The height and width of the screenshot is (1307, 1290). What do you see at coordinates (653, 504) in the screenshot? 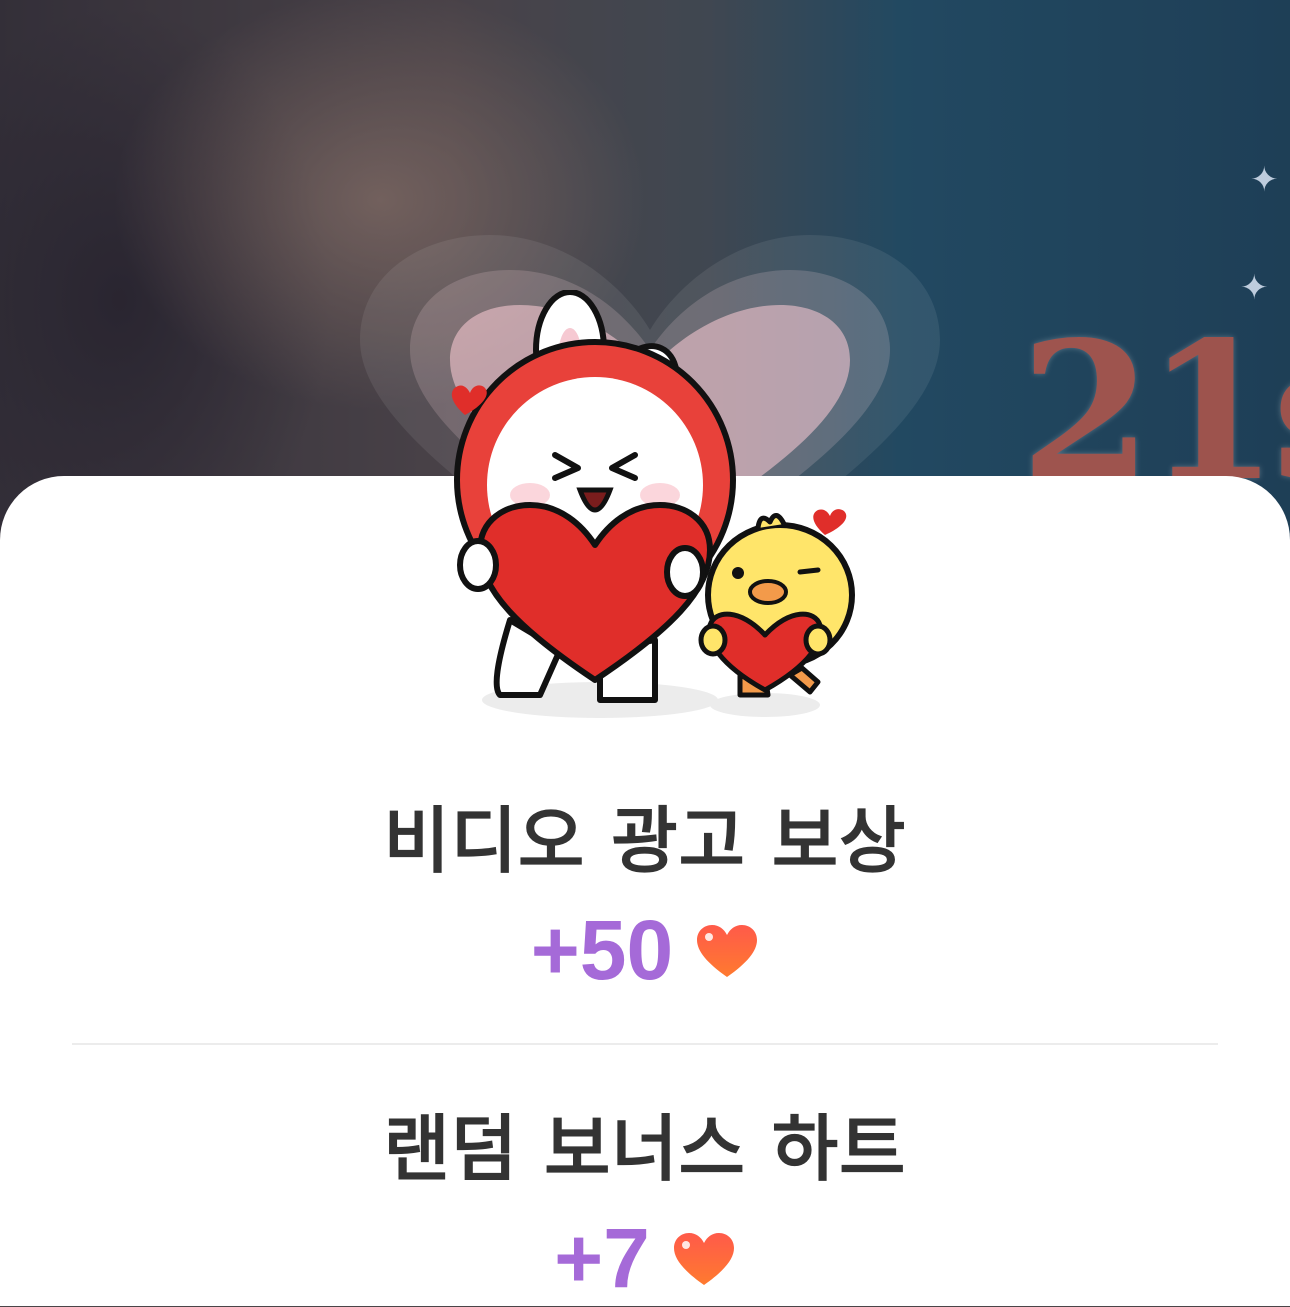
I see `bunny-and-chick-holding-hearts-icon` at bounding box center [653, 504].